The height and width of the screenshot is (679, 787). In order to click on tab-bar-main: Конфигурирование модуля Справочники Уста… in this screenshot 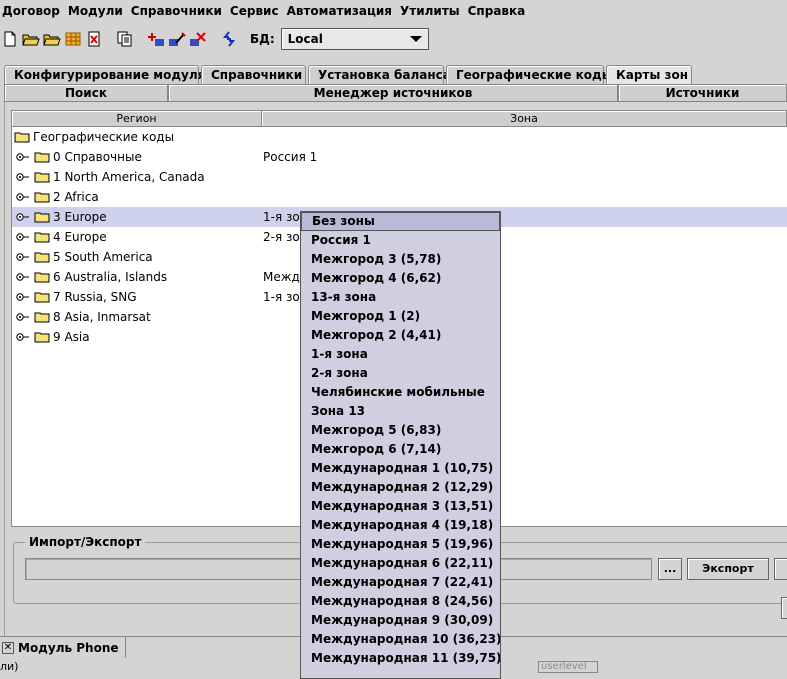, I will do `click(349, 75)`.